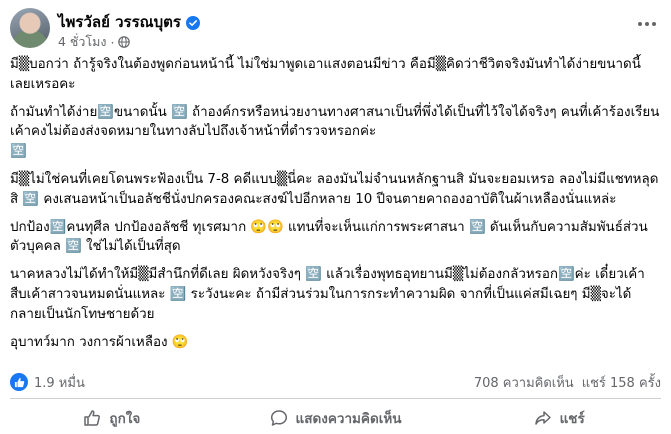 The height and width of the screenshot is (434, 671). I want to click on verified-badge-icon, so click(192, 22).